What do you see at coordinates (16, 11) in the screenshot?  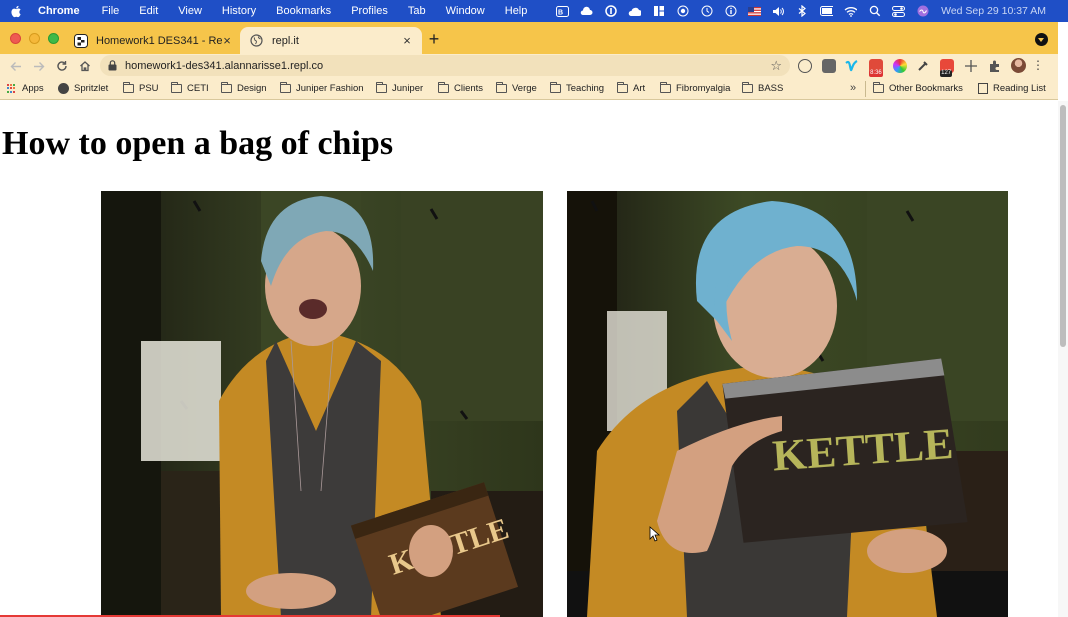 I see `apple-logo-icon` at bounding box center [16, 11].